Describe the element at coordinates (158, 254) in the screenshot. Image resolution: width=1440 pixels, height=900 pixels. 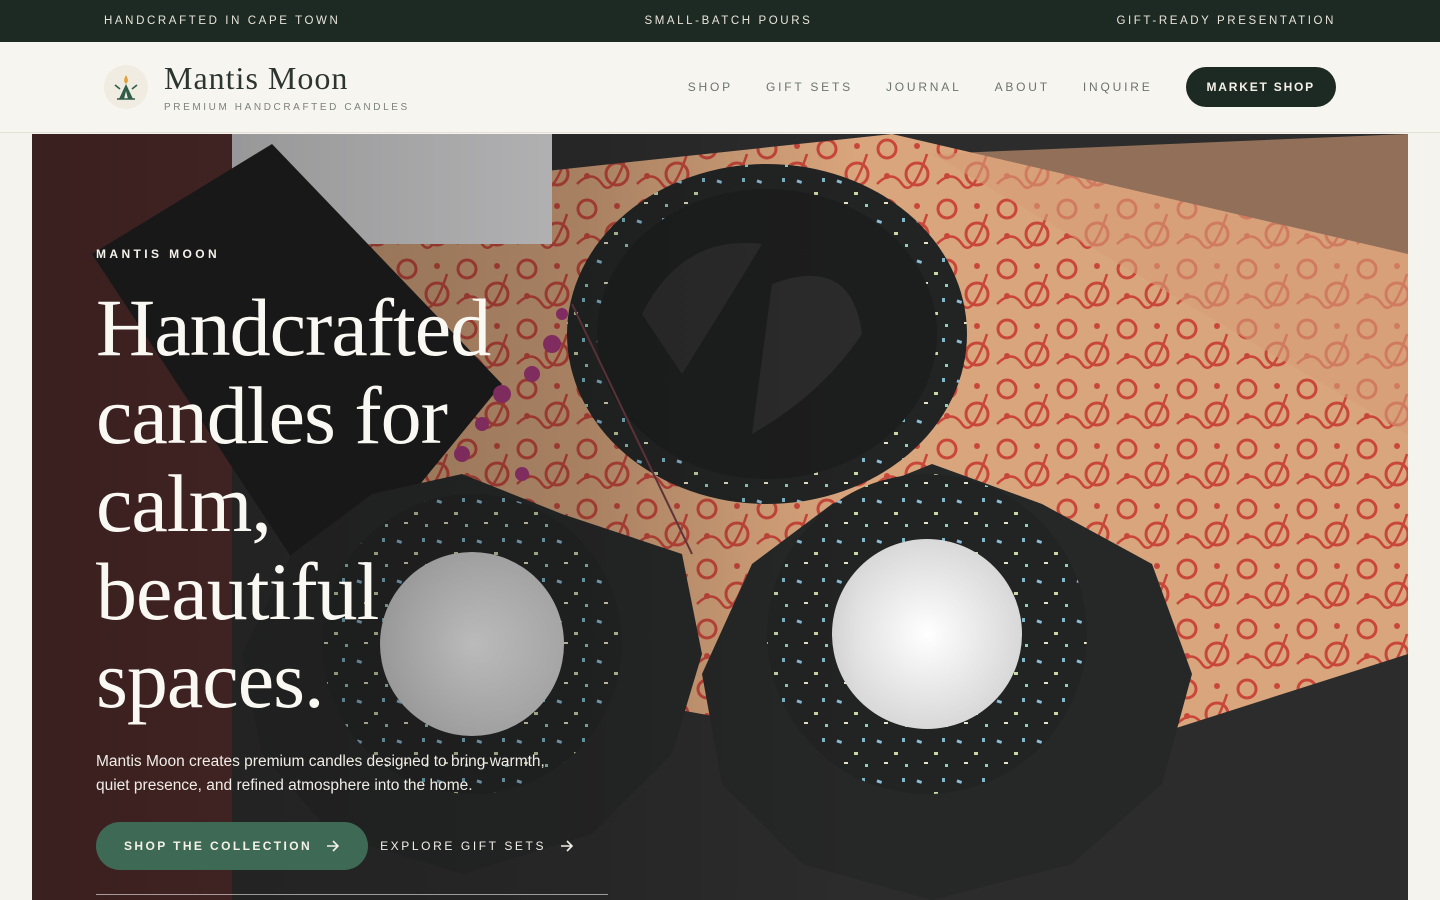
I see `hero-eyebrow: MANTIS MOON` at that location.